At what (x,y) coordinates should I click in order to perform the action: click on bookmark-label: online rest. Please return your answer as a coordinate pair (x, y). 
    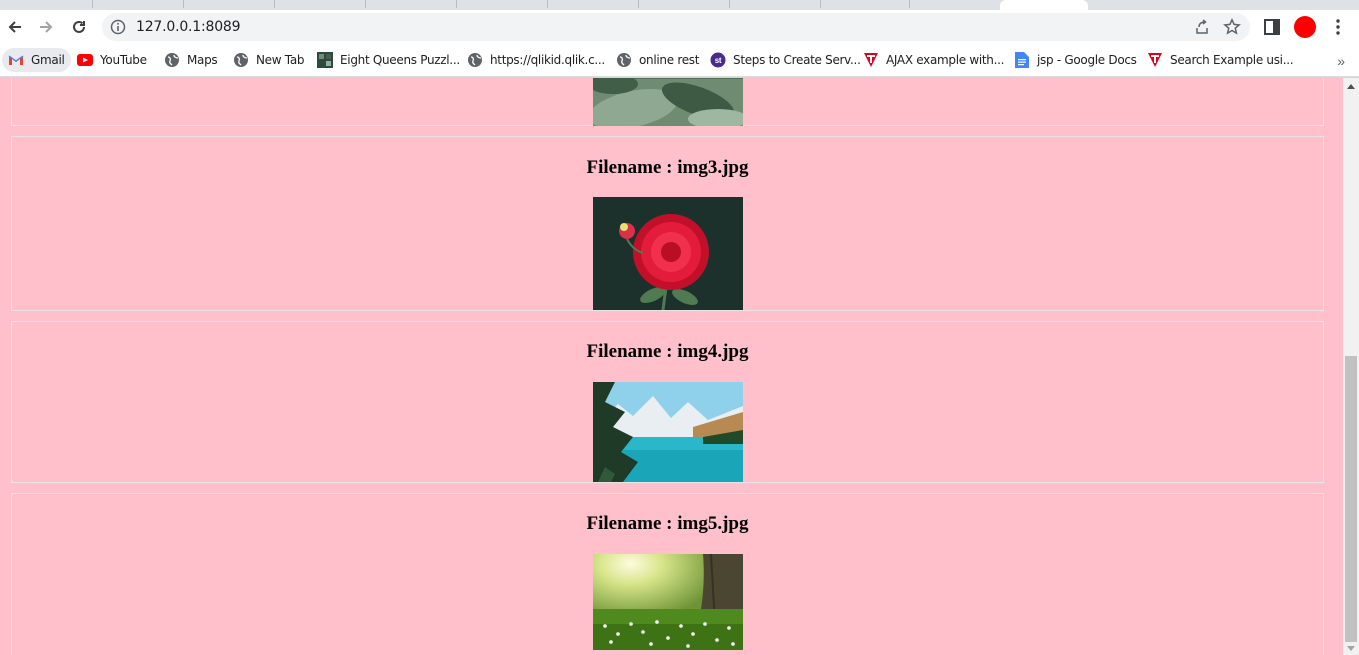
    Looking at the image, I should click on (669, 60).